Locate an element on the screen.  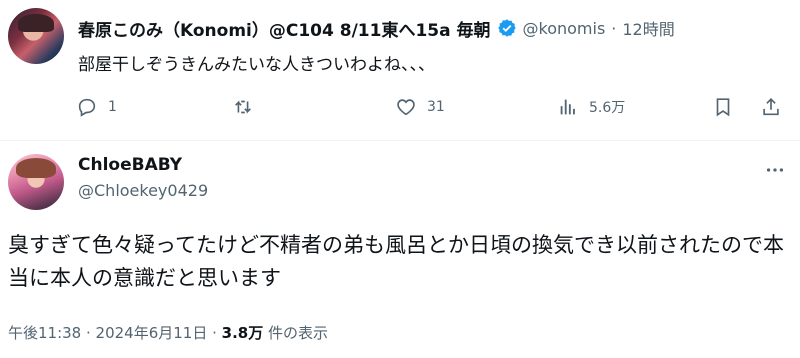
share-icon is located at coordinates (771, 107).